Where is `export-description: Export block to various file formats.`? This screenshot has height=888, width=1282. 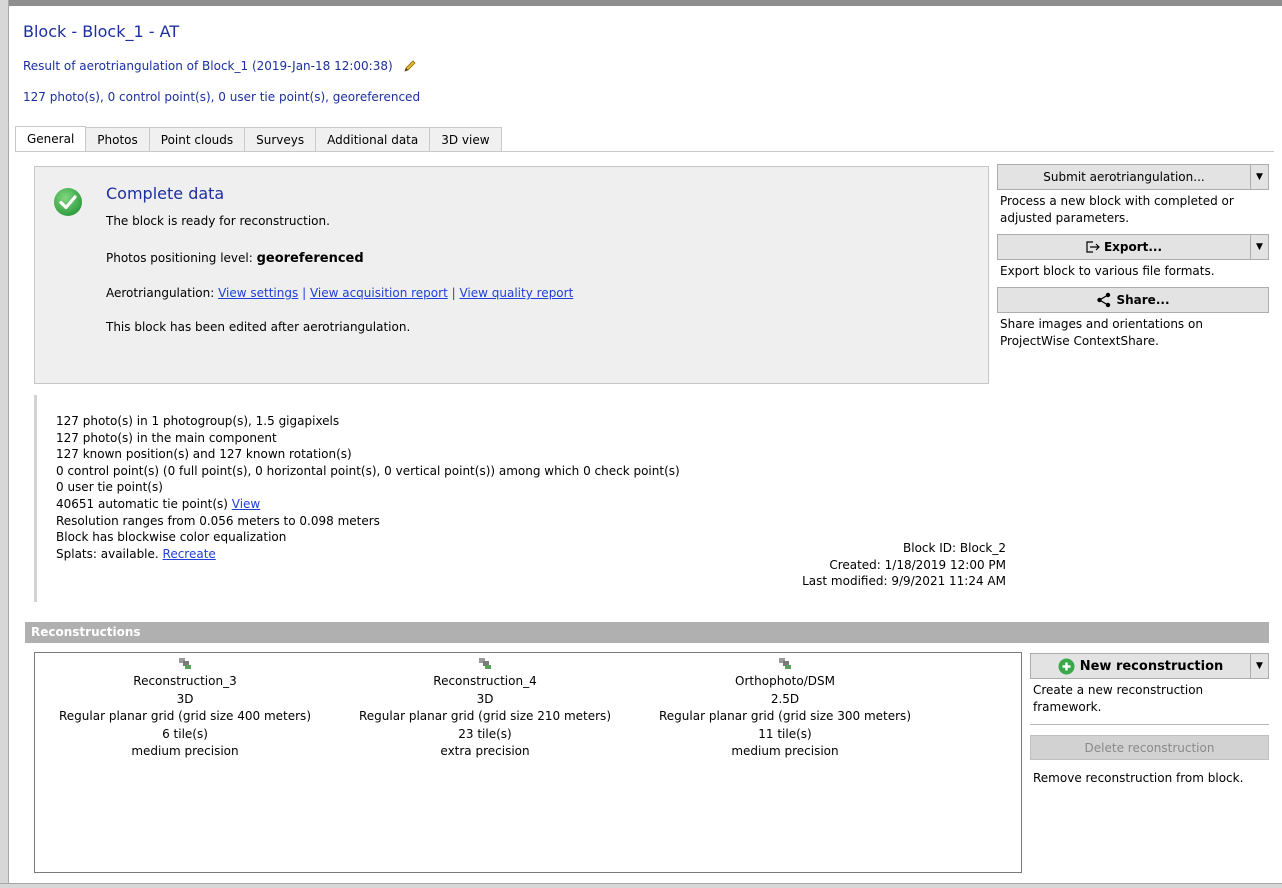 export-description: Export block to various file formats. is located at coordinates (1107, 271).